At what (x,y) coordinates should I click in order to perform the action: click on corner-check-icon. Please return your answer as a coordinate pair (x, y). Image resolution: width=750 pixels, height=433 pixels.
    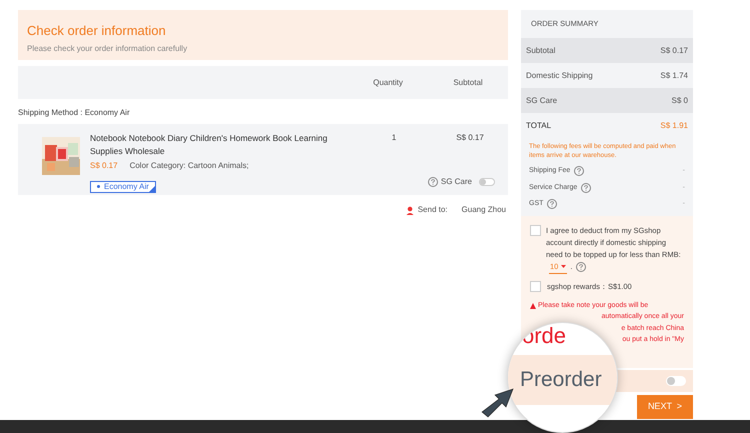
    Looking at the image, I should click on (151, 189).